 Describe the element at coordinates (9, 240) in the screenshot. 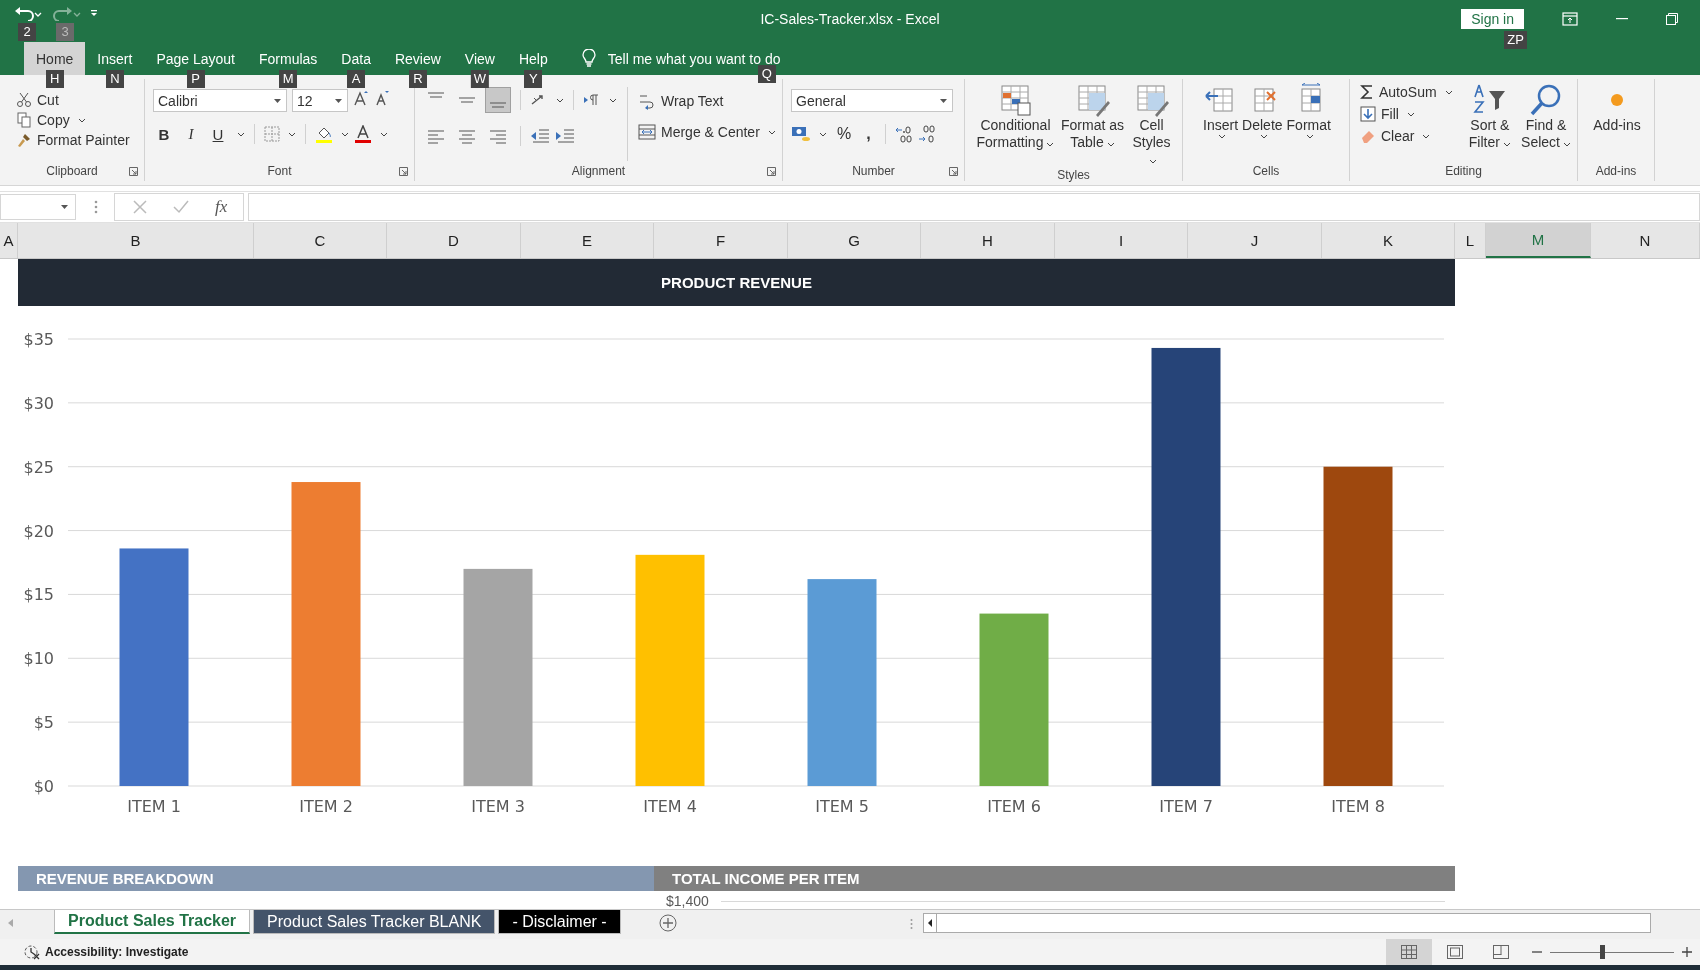

I see `column-header: A` at that location.